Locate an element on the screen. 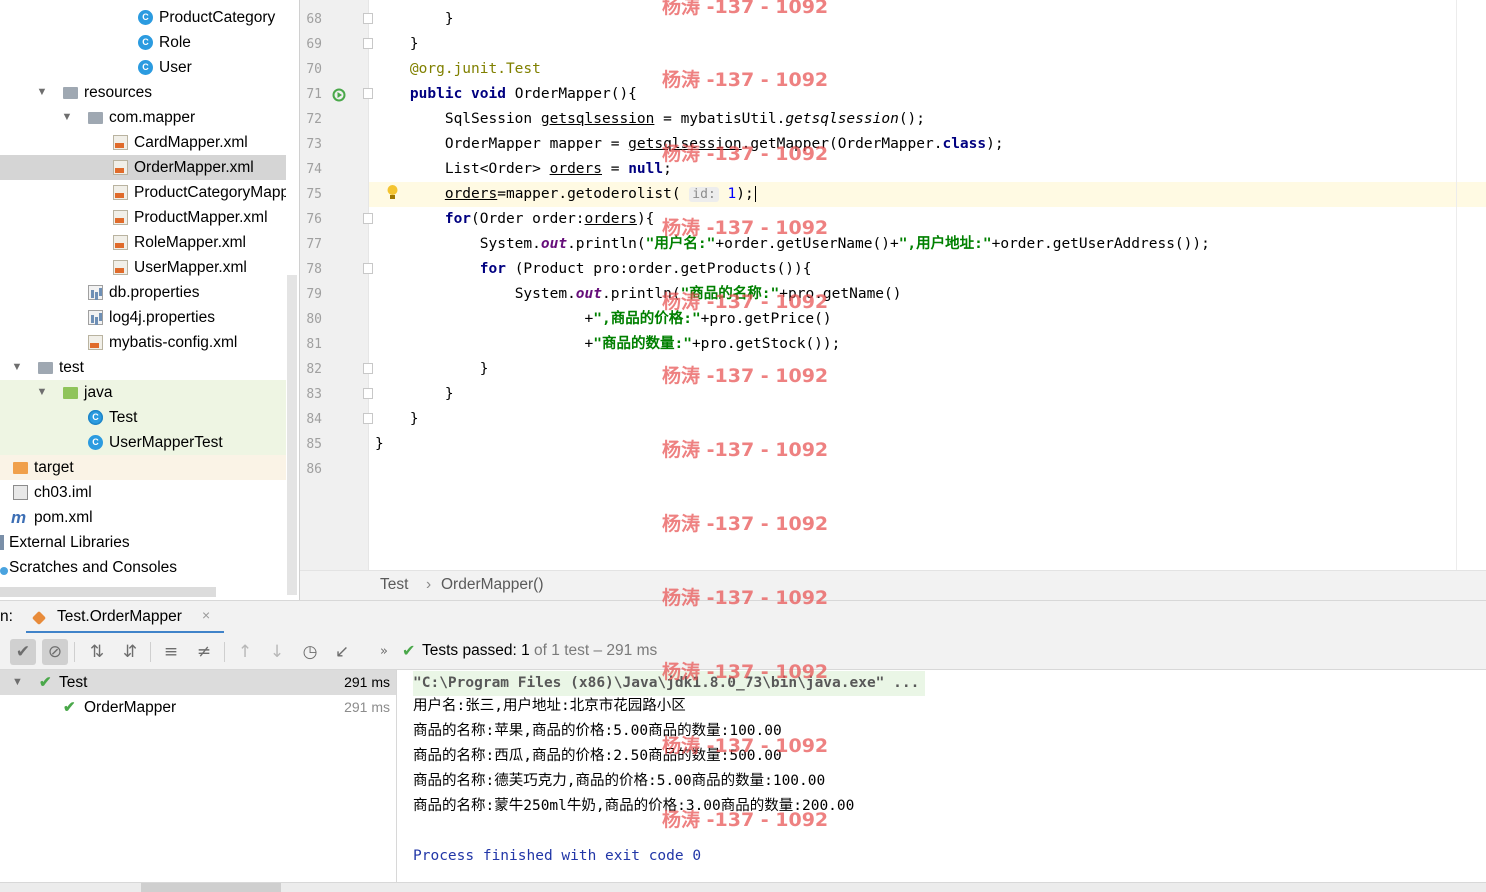  more-actions-icon: » is located at coordinates (384, 652).